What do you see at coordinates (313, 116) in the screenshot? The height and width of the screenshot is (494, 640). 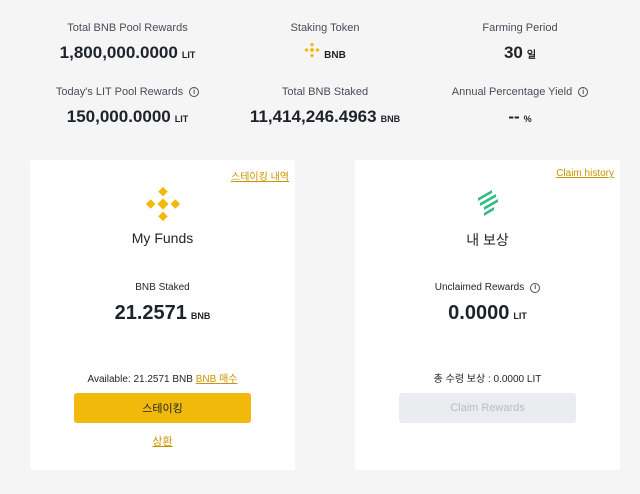 I see `stat-value: 11,414,246.4963` at bounding box center [313, 116].